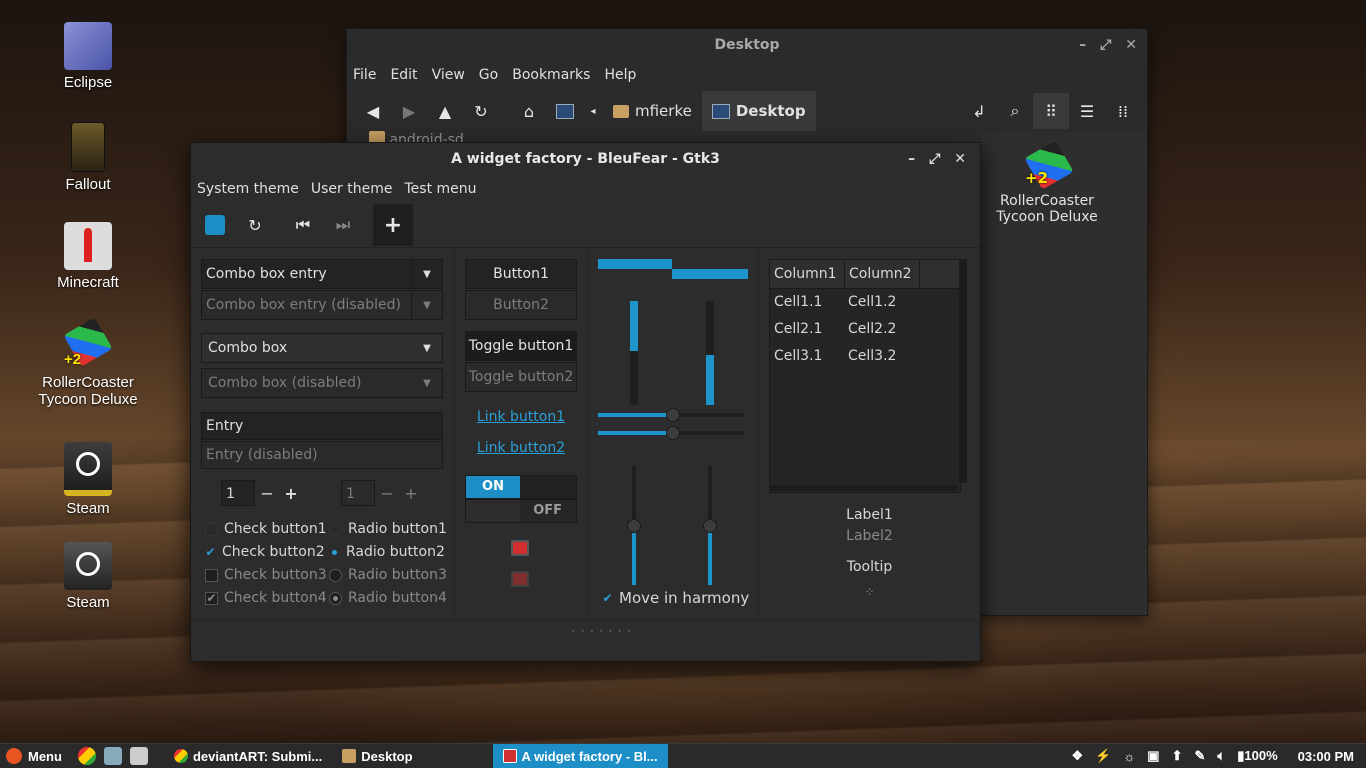  Describe the element at coordinates (291, 493) in the screenshot. I see `plus-icon: +` at that location.